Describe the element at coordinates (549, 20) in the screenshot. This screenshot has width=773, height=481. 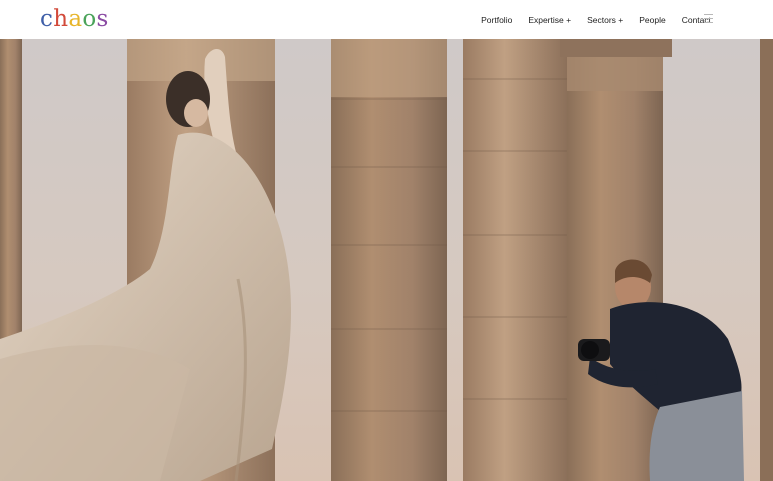
I see `nav-expertise: Expertise +` at that location.